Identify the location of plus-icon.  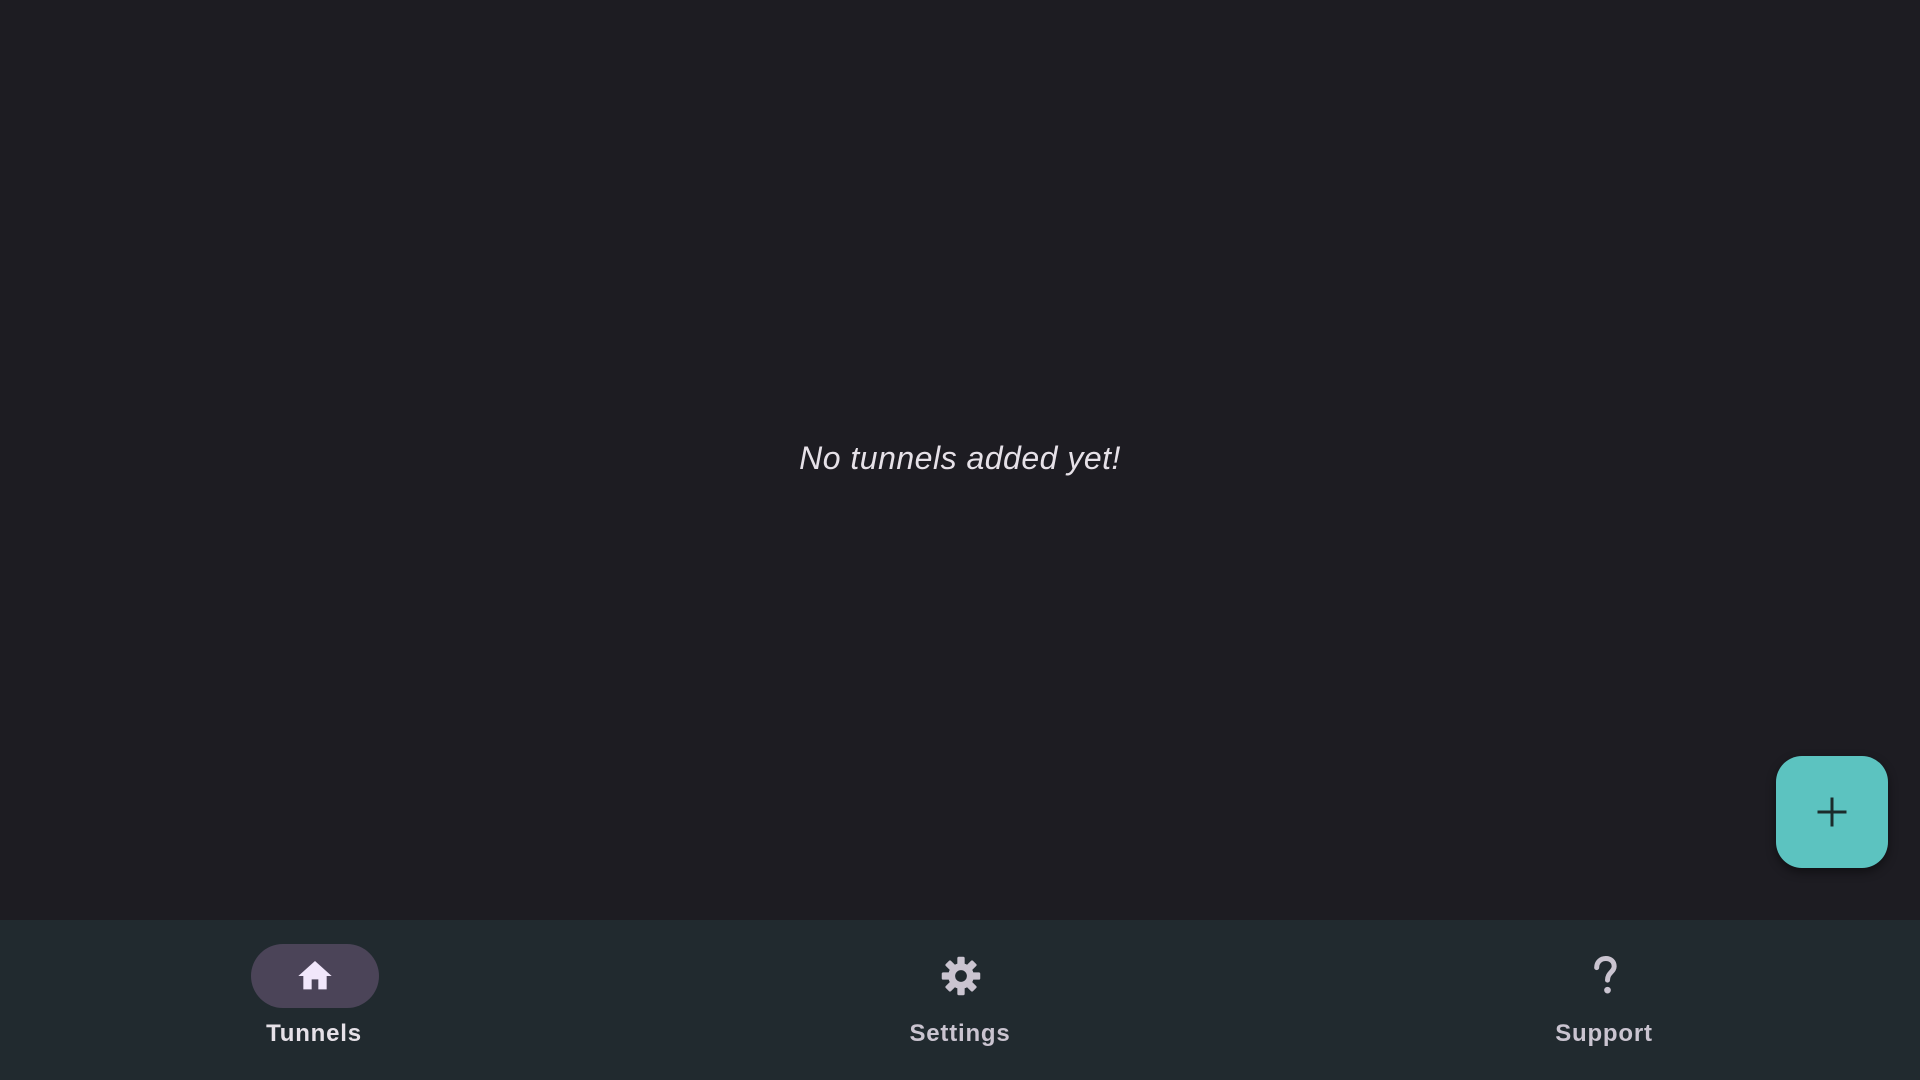
(1832, 812).